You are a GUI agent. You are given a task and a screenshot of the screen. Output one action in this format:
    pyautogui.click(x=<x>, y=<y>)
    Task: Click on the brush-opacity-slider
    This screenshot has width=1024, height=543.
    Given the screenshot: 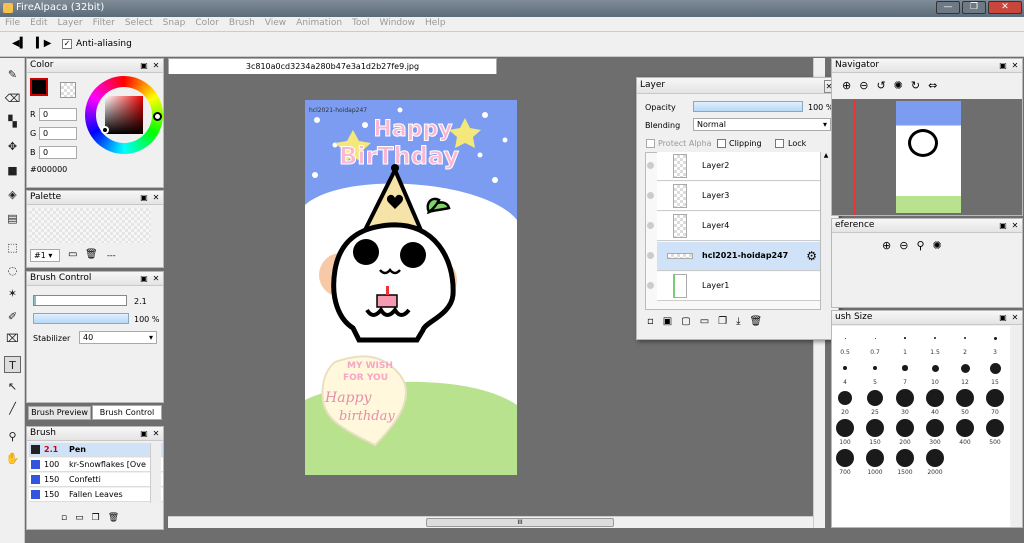 What is the action you would take?
    pyautogui.click(x=81, y=318)
    